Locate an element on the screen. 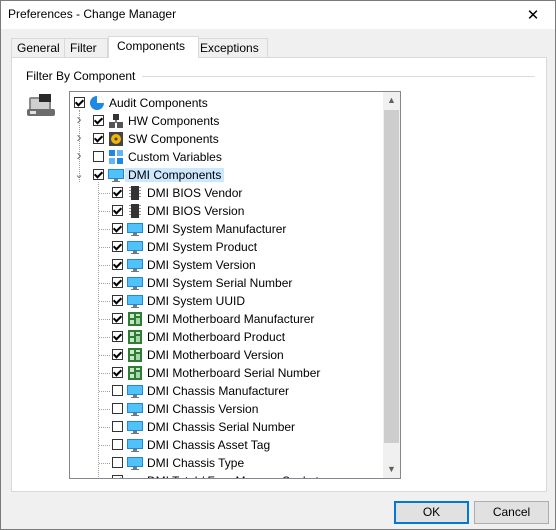 The width and height of the screenshot is (556, 530). tree-item: DMI Motherboard Serial Number is located at coordinates (226, 373).